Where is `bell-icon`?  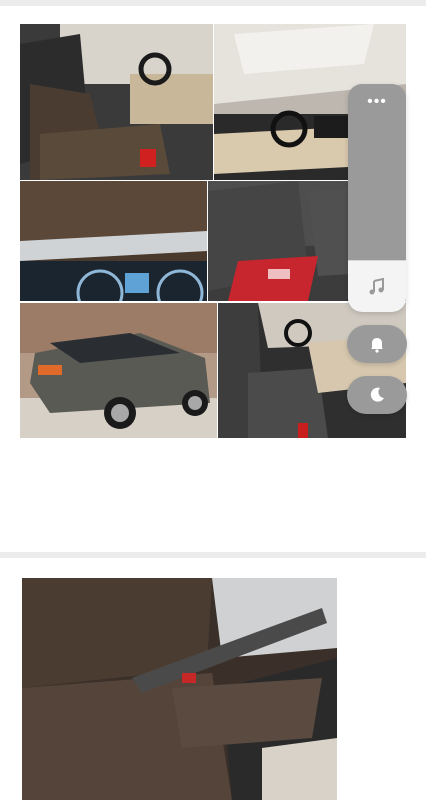
bell-icon is located at coordinates (377, 345).